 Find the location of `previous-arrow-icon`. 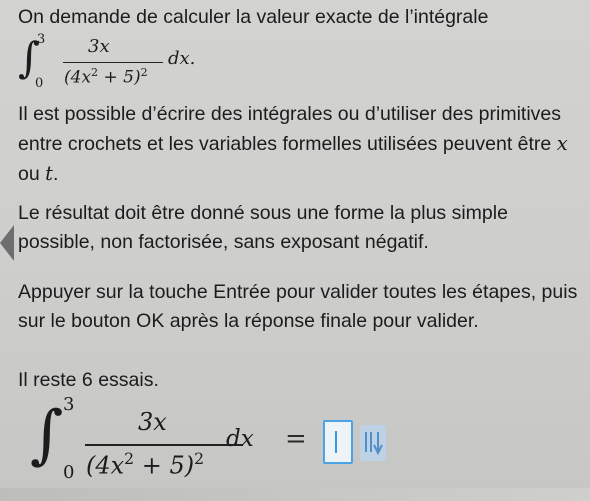

previous-arrow-icon is located at coordinates (7, 243).